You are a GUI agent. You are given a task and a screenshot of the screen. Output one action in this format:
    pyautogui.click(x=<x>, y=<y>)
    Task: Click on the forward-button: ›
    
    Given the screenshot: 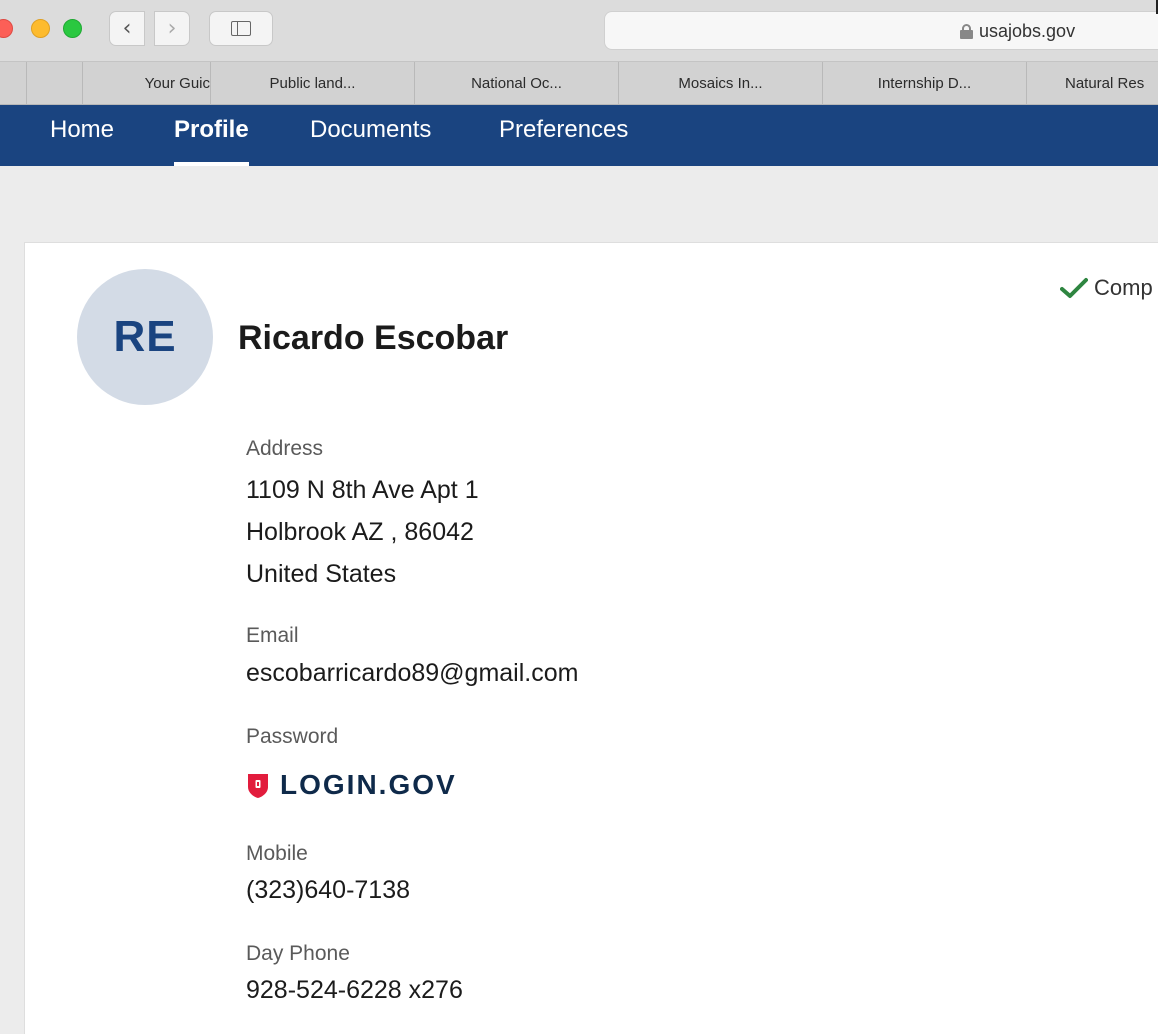 What is the action you would take?
    pyautogui.click(x=172, y=28)
    